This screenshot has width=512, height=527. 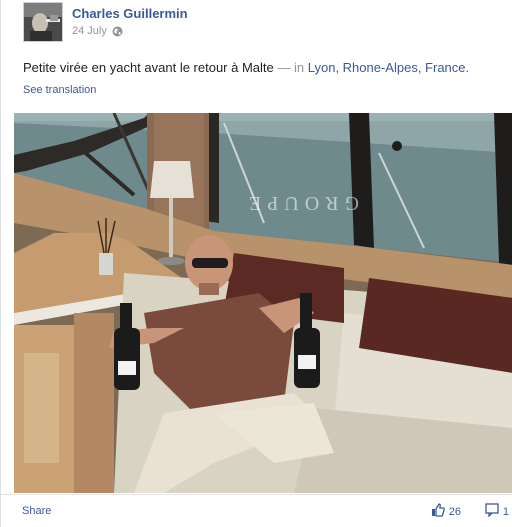 I want to click on location-link: Lyon, Rhone-Alpes, France., so click(x=388, y=67).